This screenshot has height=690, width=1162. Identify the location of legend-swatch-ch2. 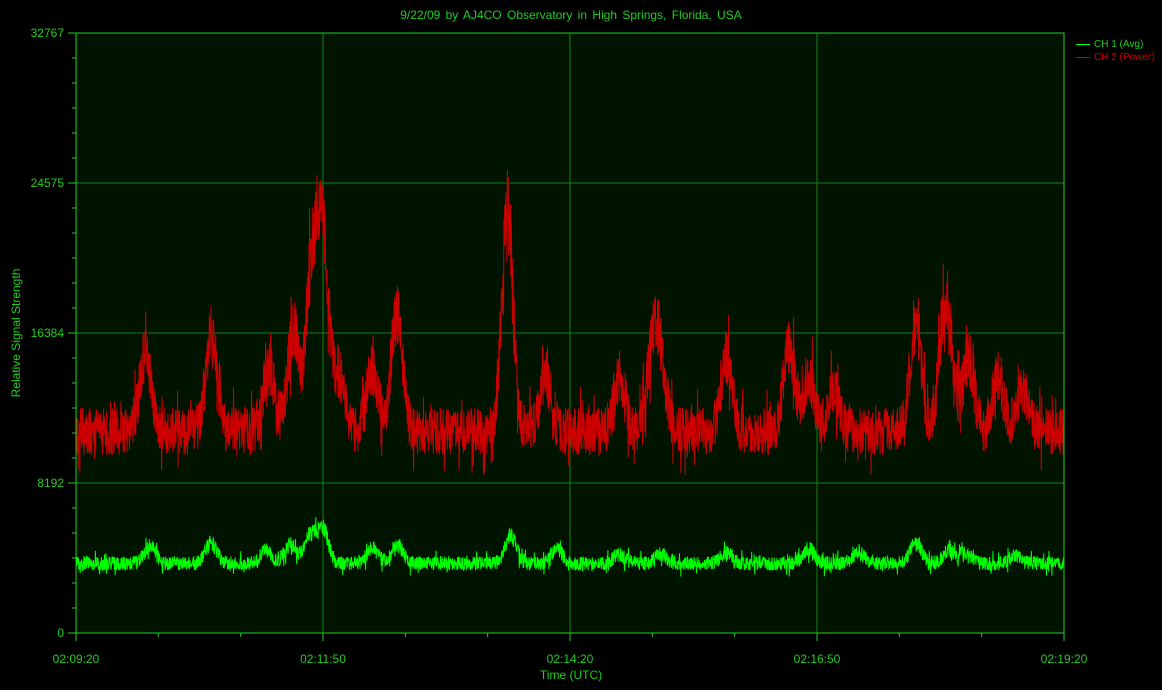
(1083, 57).